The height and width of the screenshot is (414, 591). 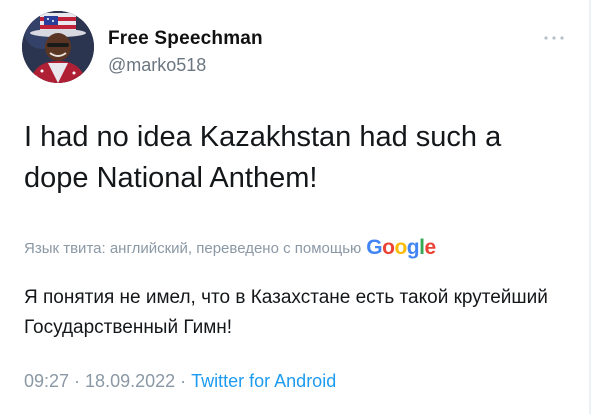 I want to click on google-logo-letter: g, so click(x=413, y=247).